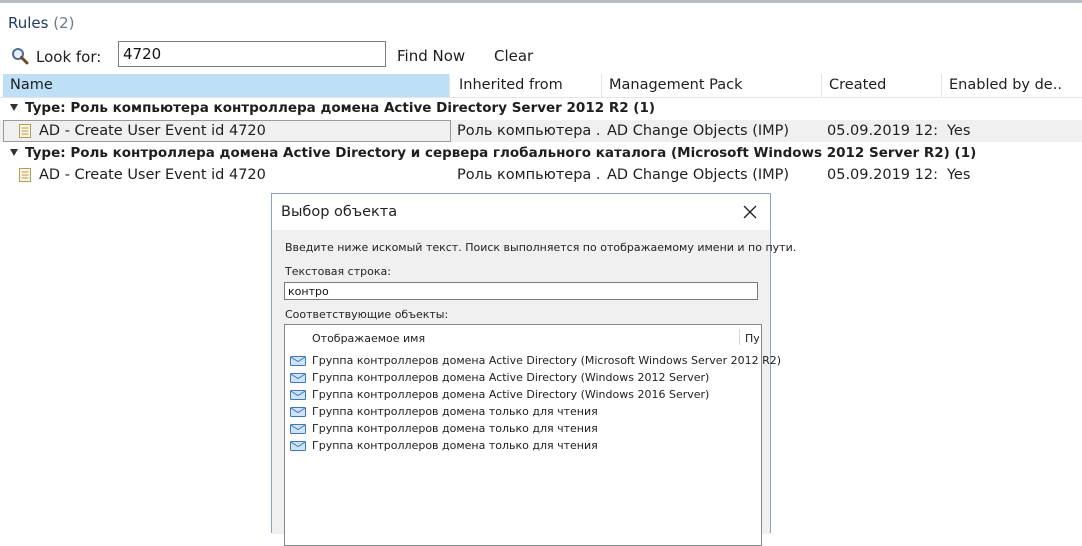 The width and height of the screenshot is (1082, 546). I want to click on search-bar: Look for: Find Now Clear, so click(541, 57).